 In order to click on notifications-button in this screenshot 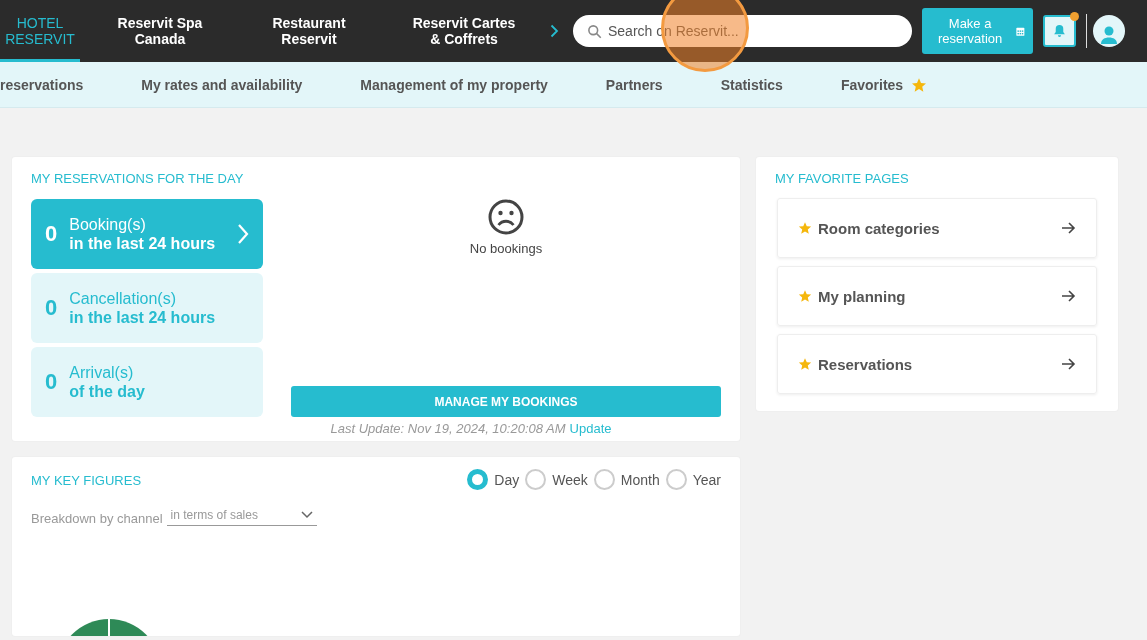, I will do `click(1059, 31)`.